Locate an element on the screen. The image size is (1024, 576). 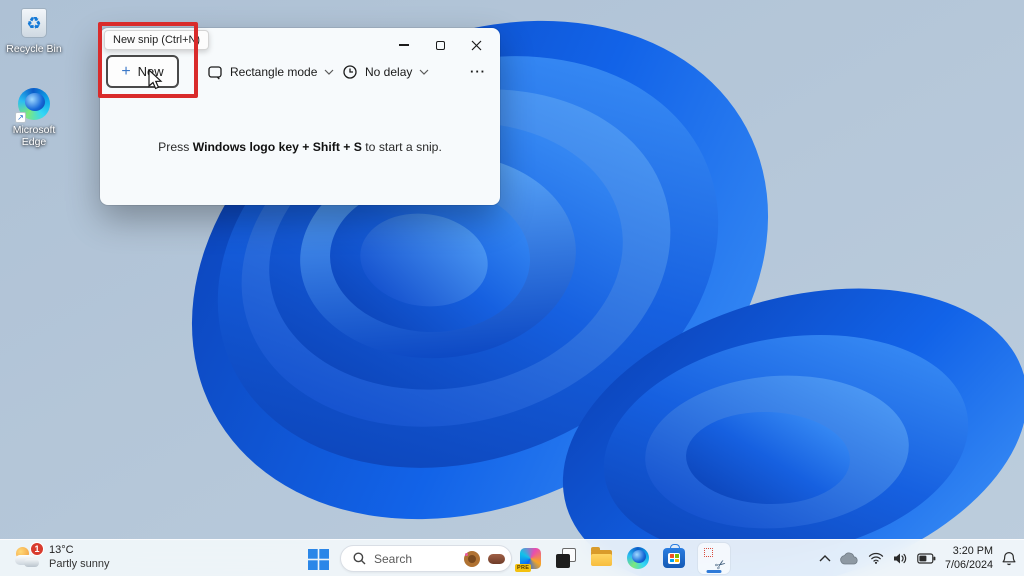
search-placeholder: Search is located at coordinates (393, 558).